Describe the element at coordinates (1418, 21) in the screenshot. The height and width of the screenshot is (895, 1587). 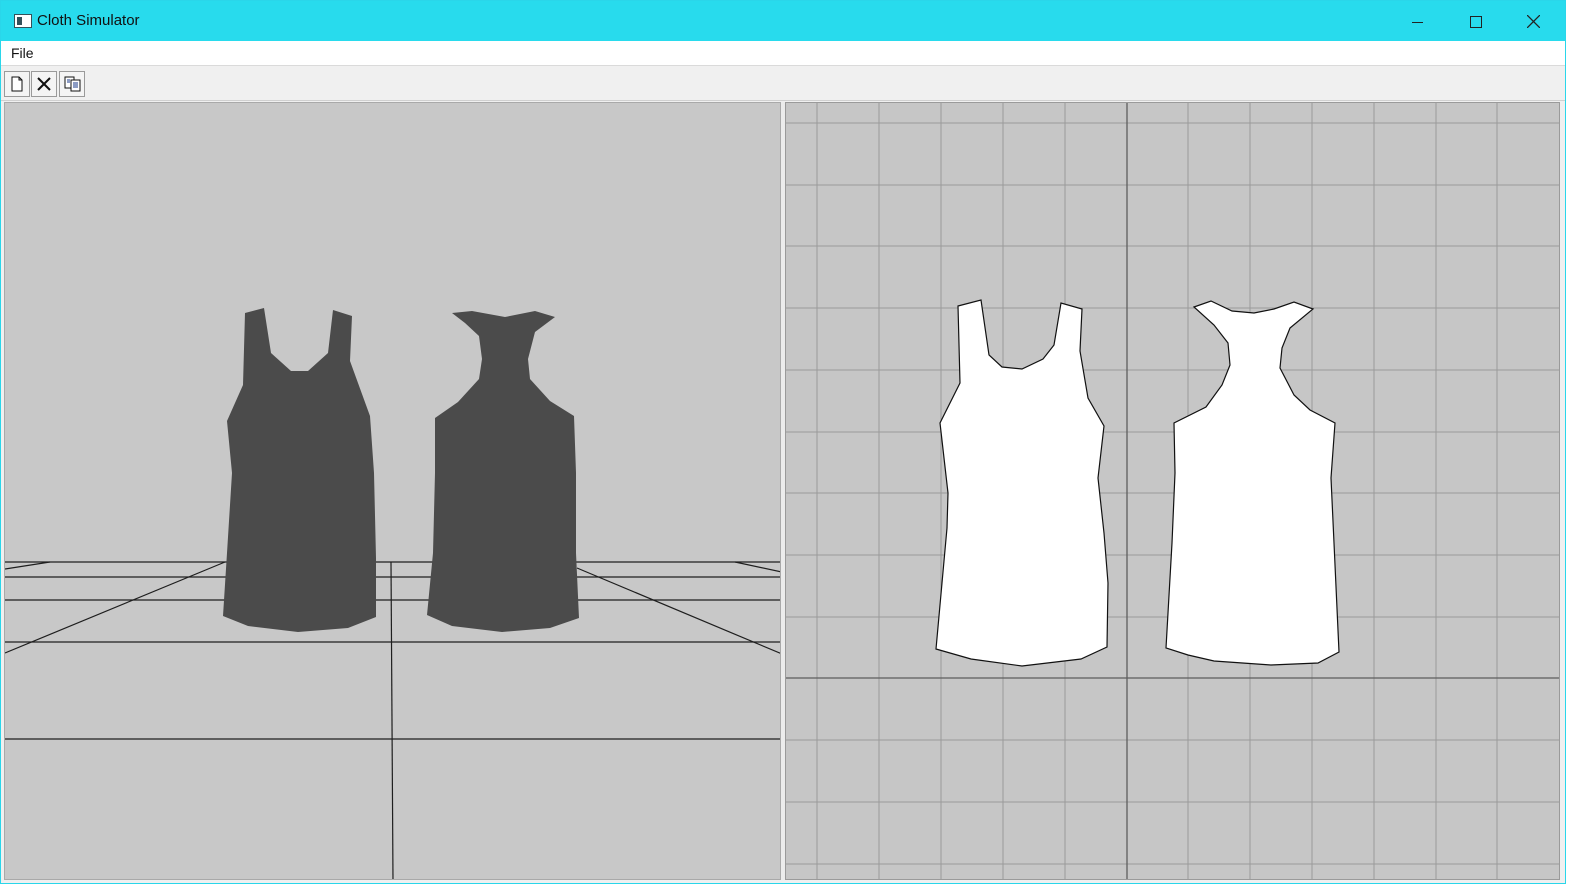
I see `minimize-button` at that location.